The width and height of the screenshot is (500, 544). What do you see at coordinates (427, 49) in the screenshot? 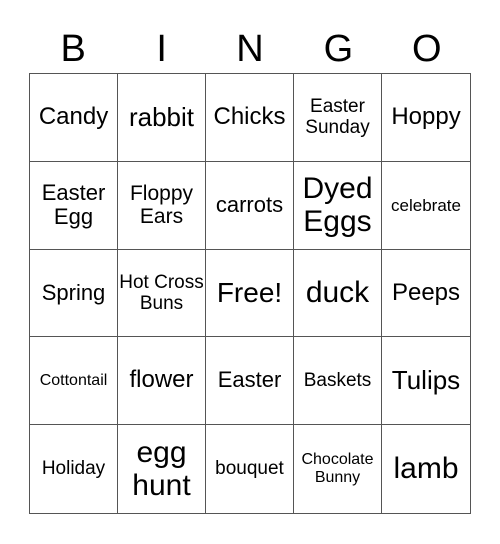
I see `header-letter-o: O` at bounding box center [427, 49].